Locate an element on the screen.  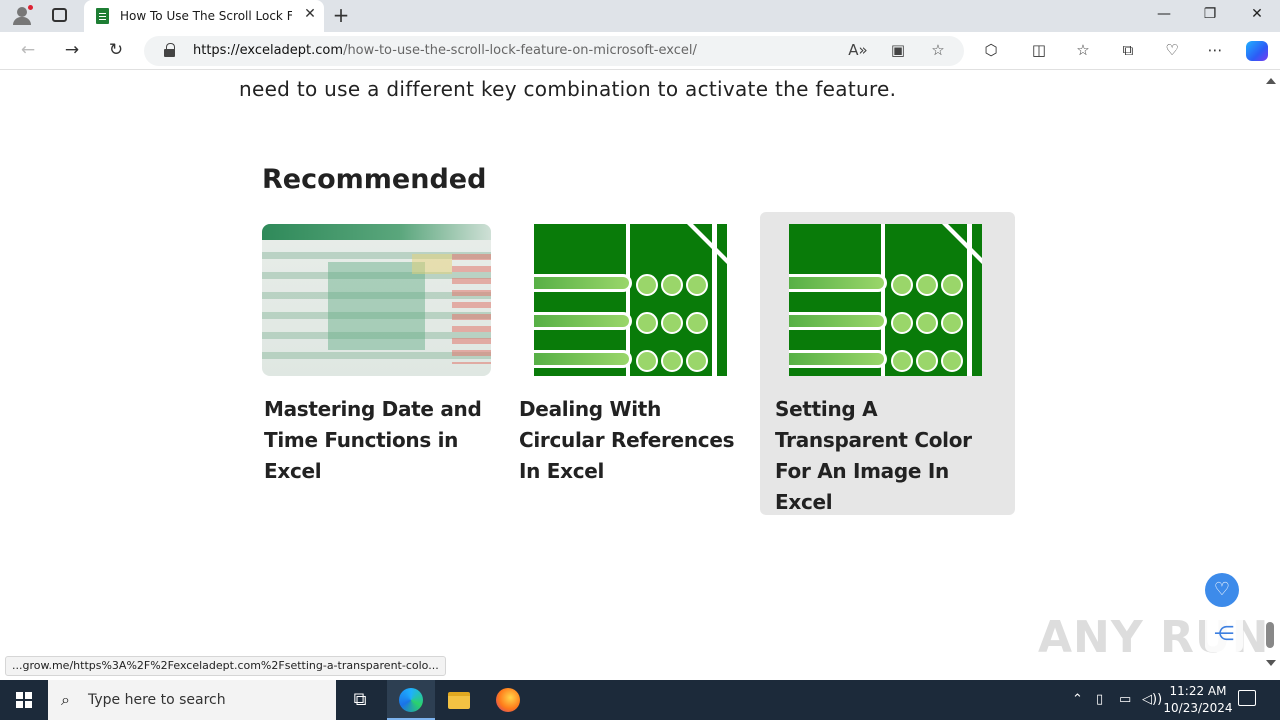
notification-icon is located at coordinates (1247, 698).